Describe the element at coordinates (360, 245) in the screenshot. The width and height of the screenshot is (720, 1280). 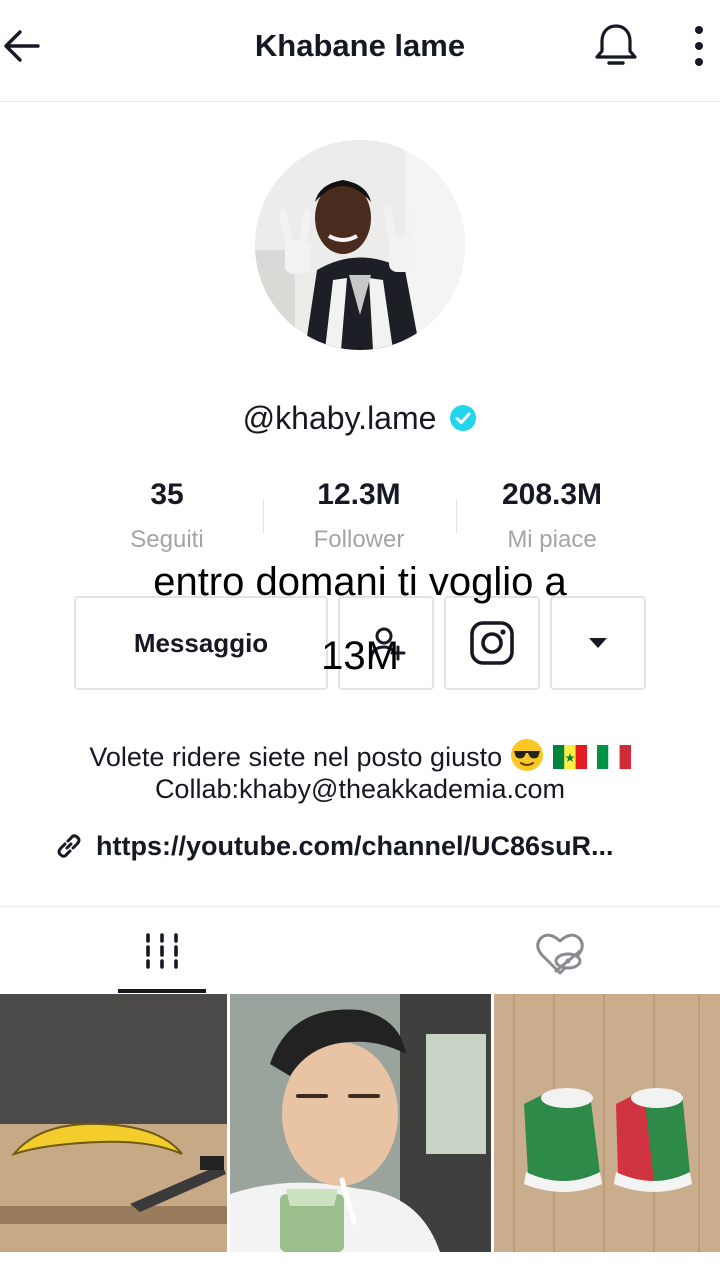
I see `avatar` at that location.